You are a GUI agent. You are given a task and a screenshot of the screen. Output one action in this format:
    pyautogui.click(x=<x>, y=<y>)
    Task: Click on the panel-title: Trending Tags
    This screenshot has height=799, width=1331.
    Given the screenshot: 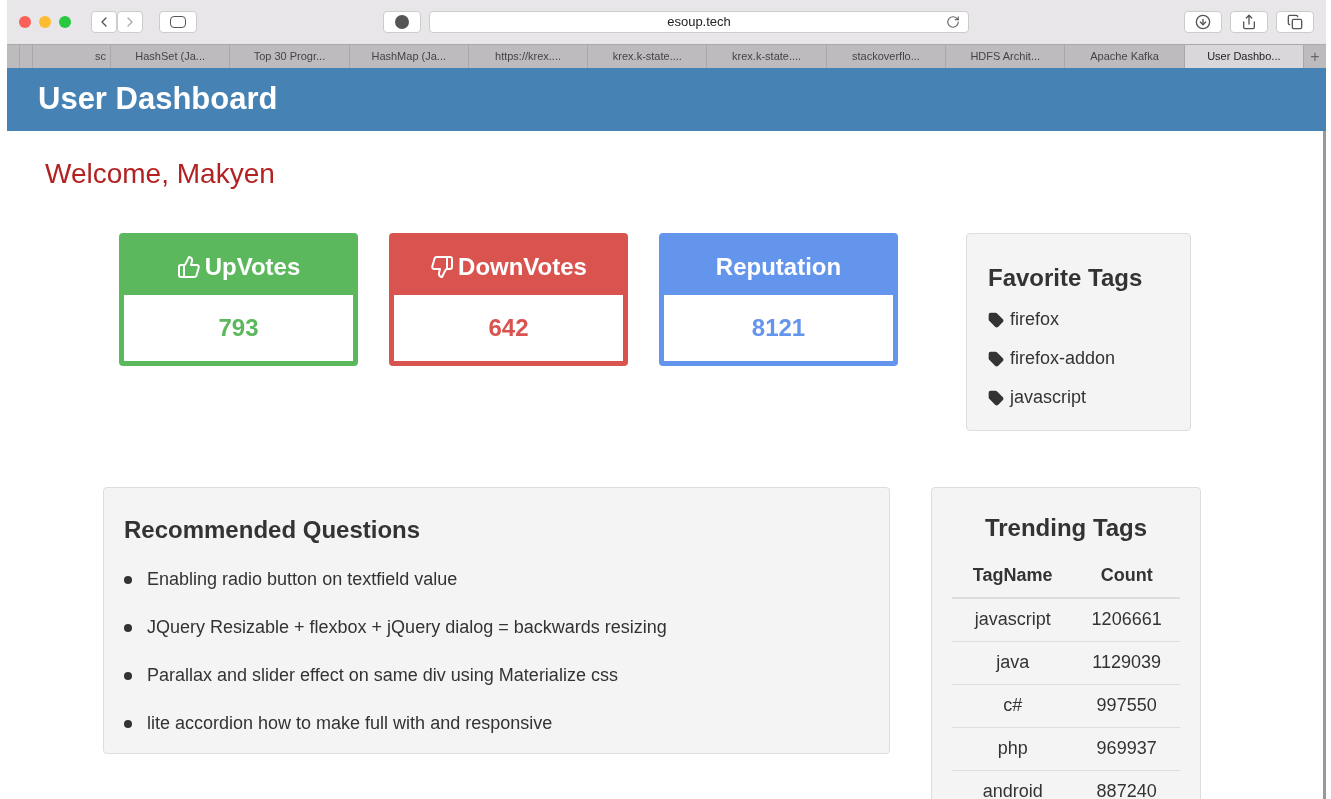 What is the action you would take?
    pyautogui.click(x=1066, y=528)
    